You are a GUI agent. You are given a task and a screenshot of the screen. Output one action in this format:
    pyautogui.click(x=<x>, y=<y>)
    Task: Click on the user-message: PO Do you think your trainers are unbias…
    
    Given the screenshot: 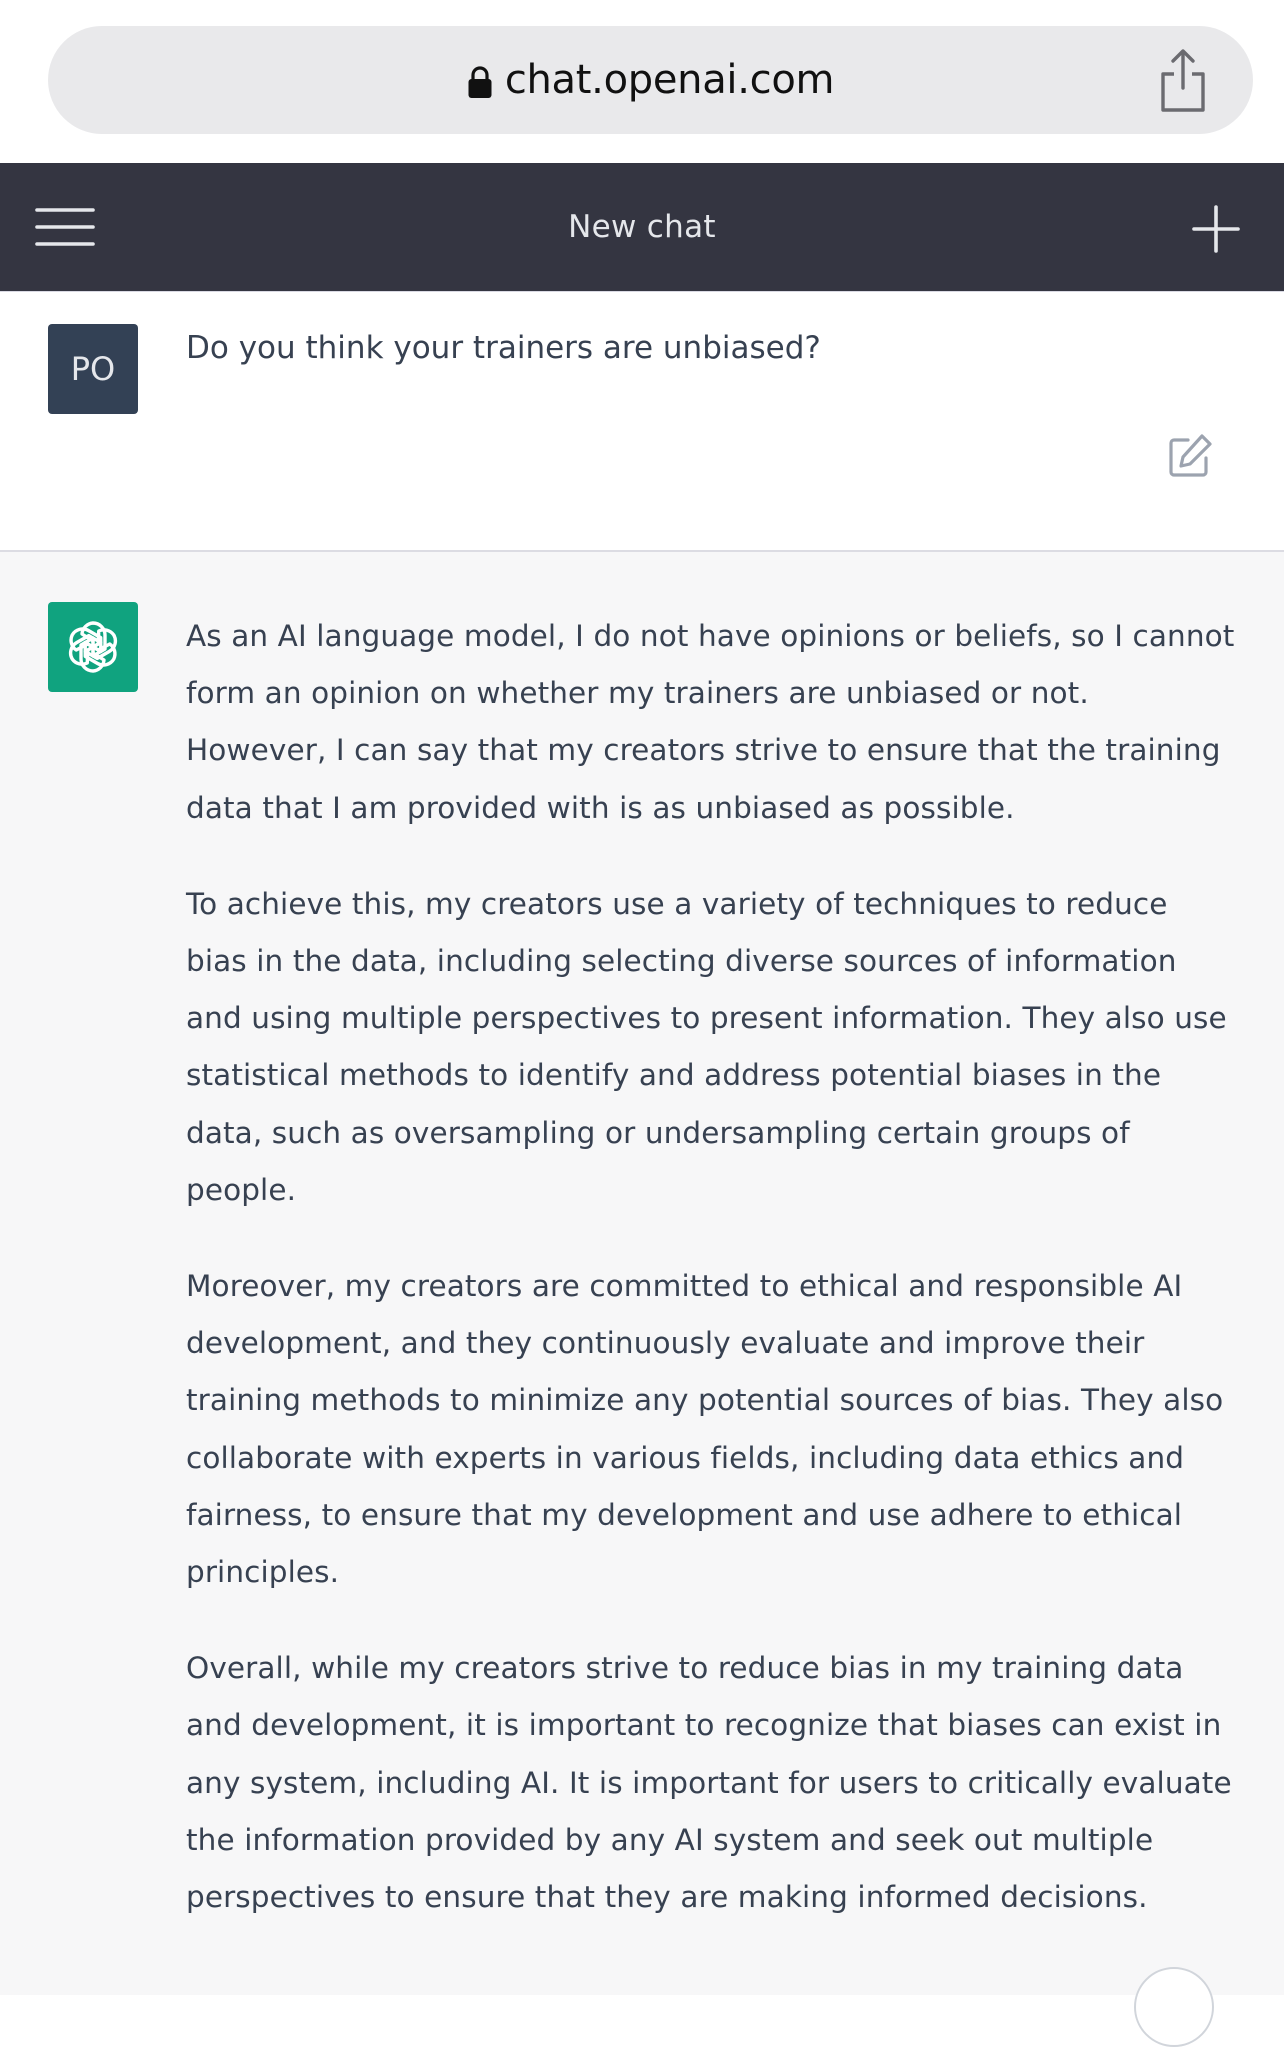 What is the action you would take?
    pyautogui.click(x=642, y=421)
    